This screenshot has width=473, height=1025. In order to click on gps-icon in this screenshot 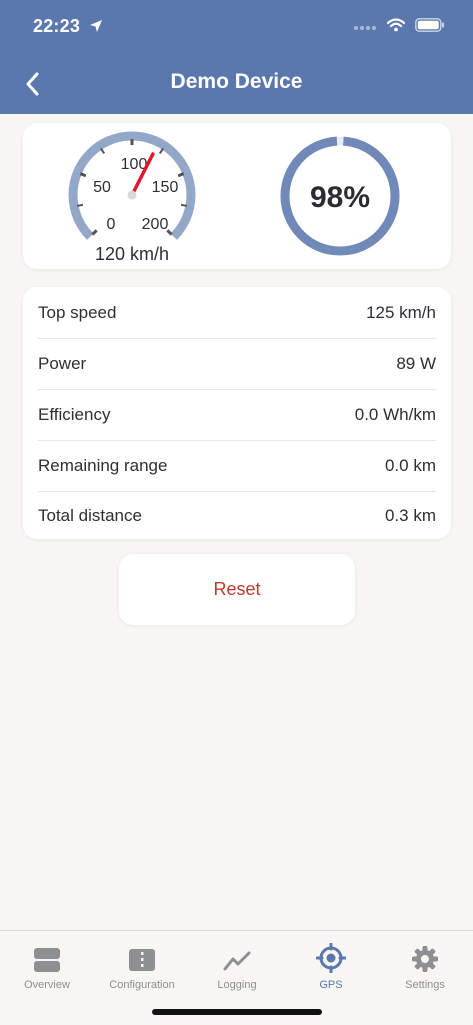, I will do `click(331, 958)`.